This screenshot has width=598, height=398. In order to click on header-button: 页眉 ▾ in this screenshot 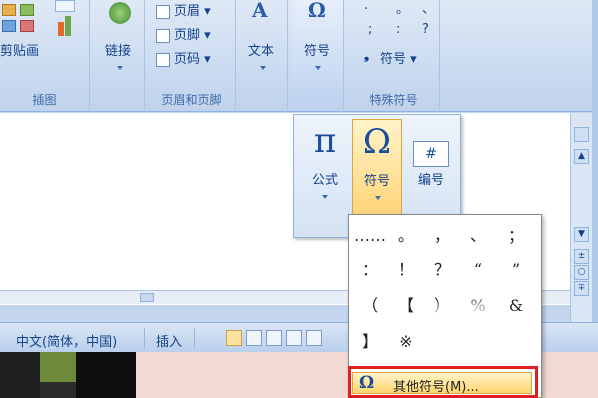, I will do `click(183, 9)`.